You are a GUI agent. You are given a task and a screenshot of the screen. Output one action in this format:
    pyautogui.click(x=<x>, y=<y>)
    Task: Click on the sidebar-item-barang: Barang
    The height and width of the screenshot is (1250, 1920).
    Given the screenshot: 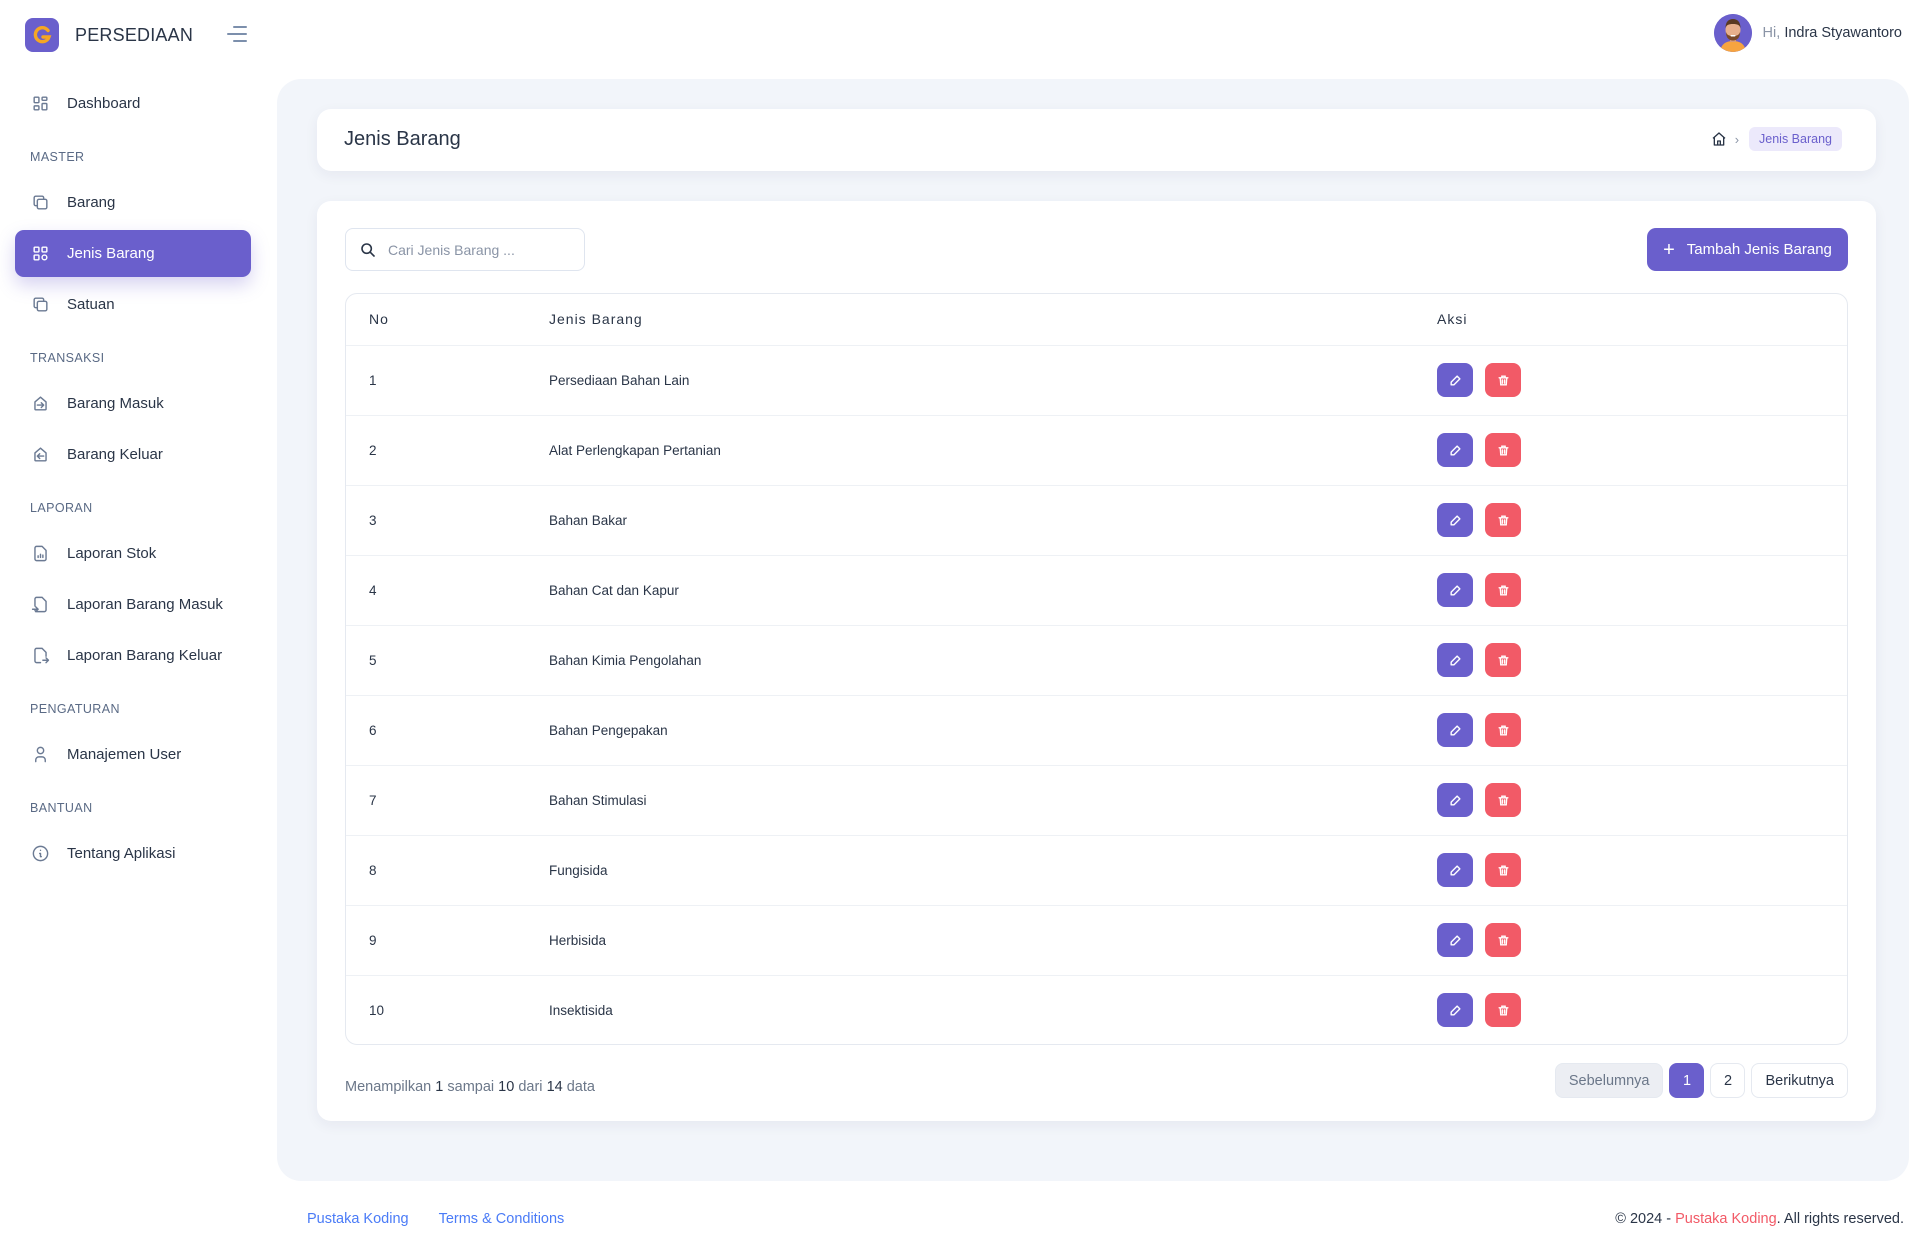 What is the action you would take?
    pyautogui.click(x=133, y=202)
    